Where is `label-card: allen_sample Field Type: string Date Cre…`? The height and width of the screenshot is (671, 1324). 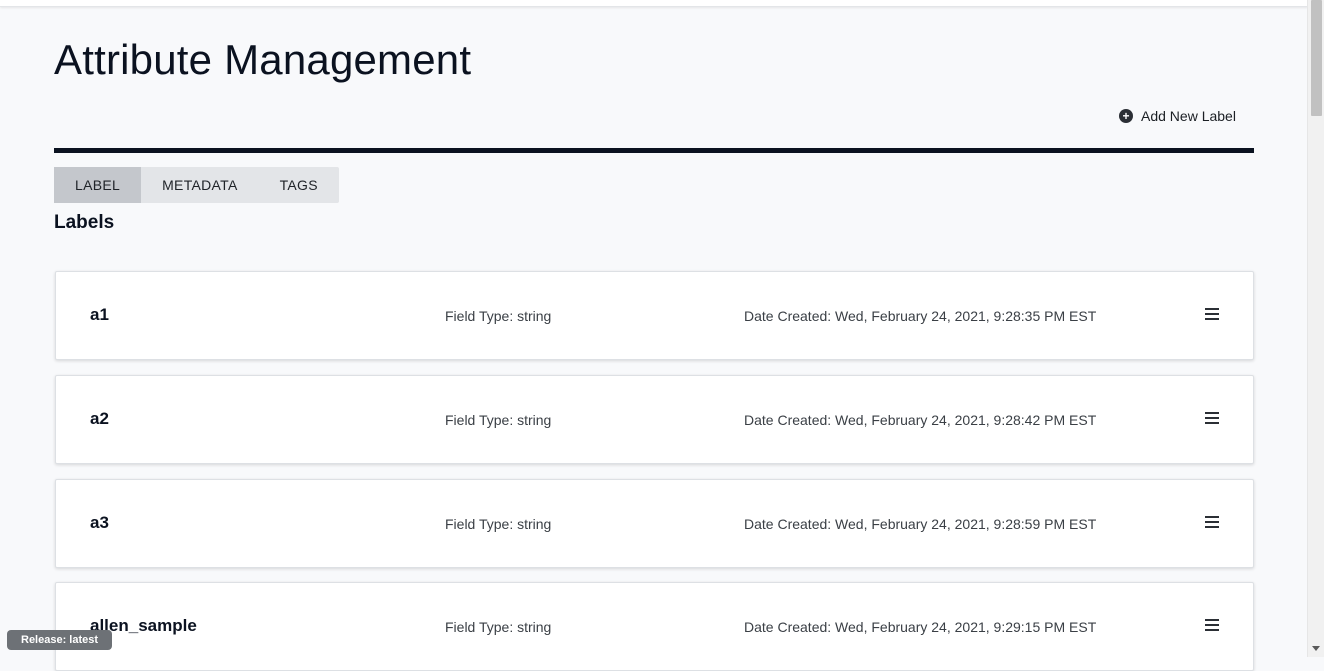
label-card: allen_sample Field Type: string Date Cre… is located at coordinates (654, 626).